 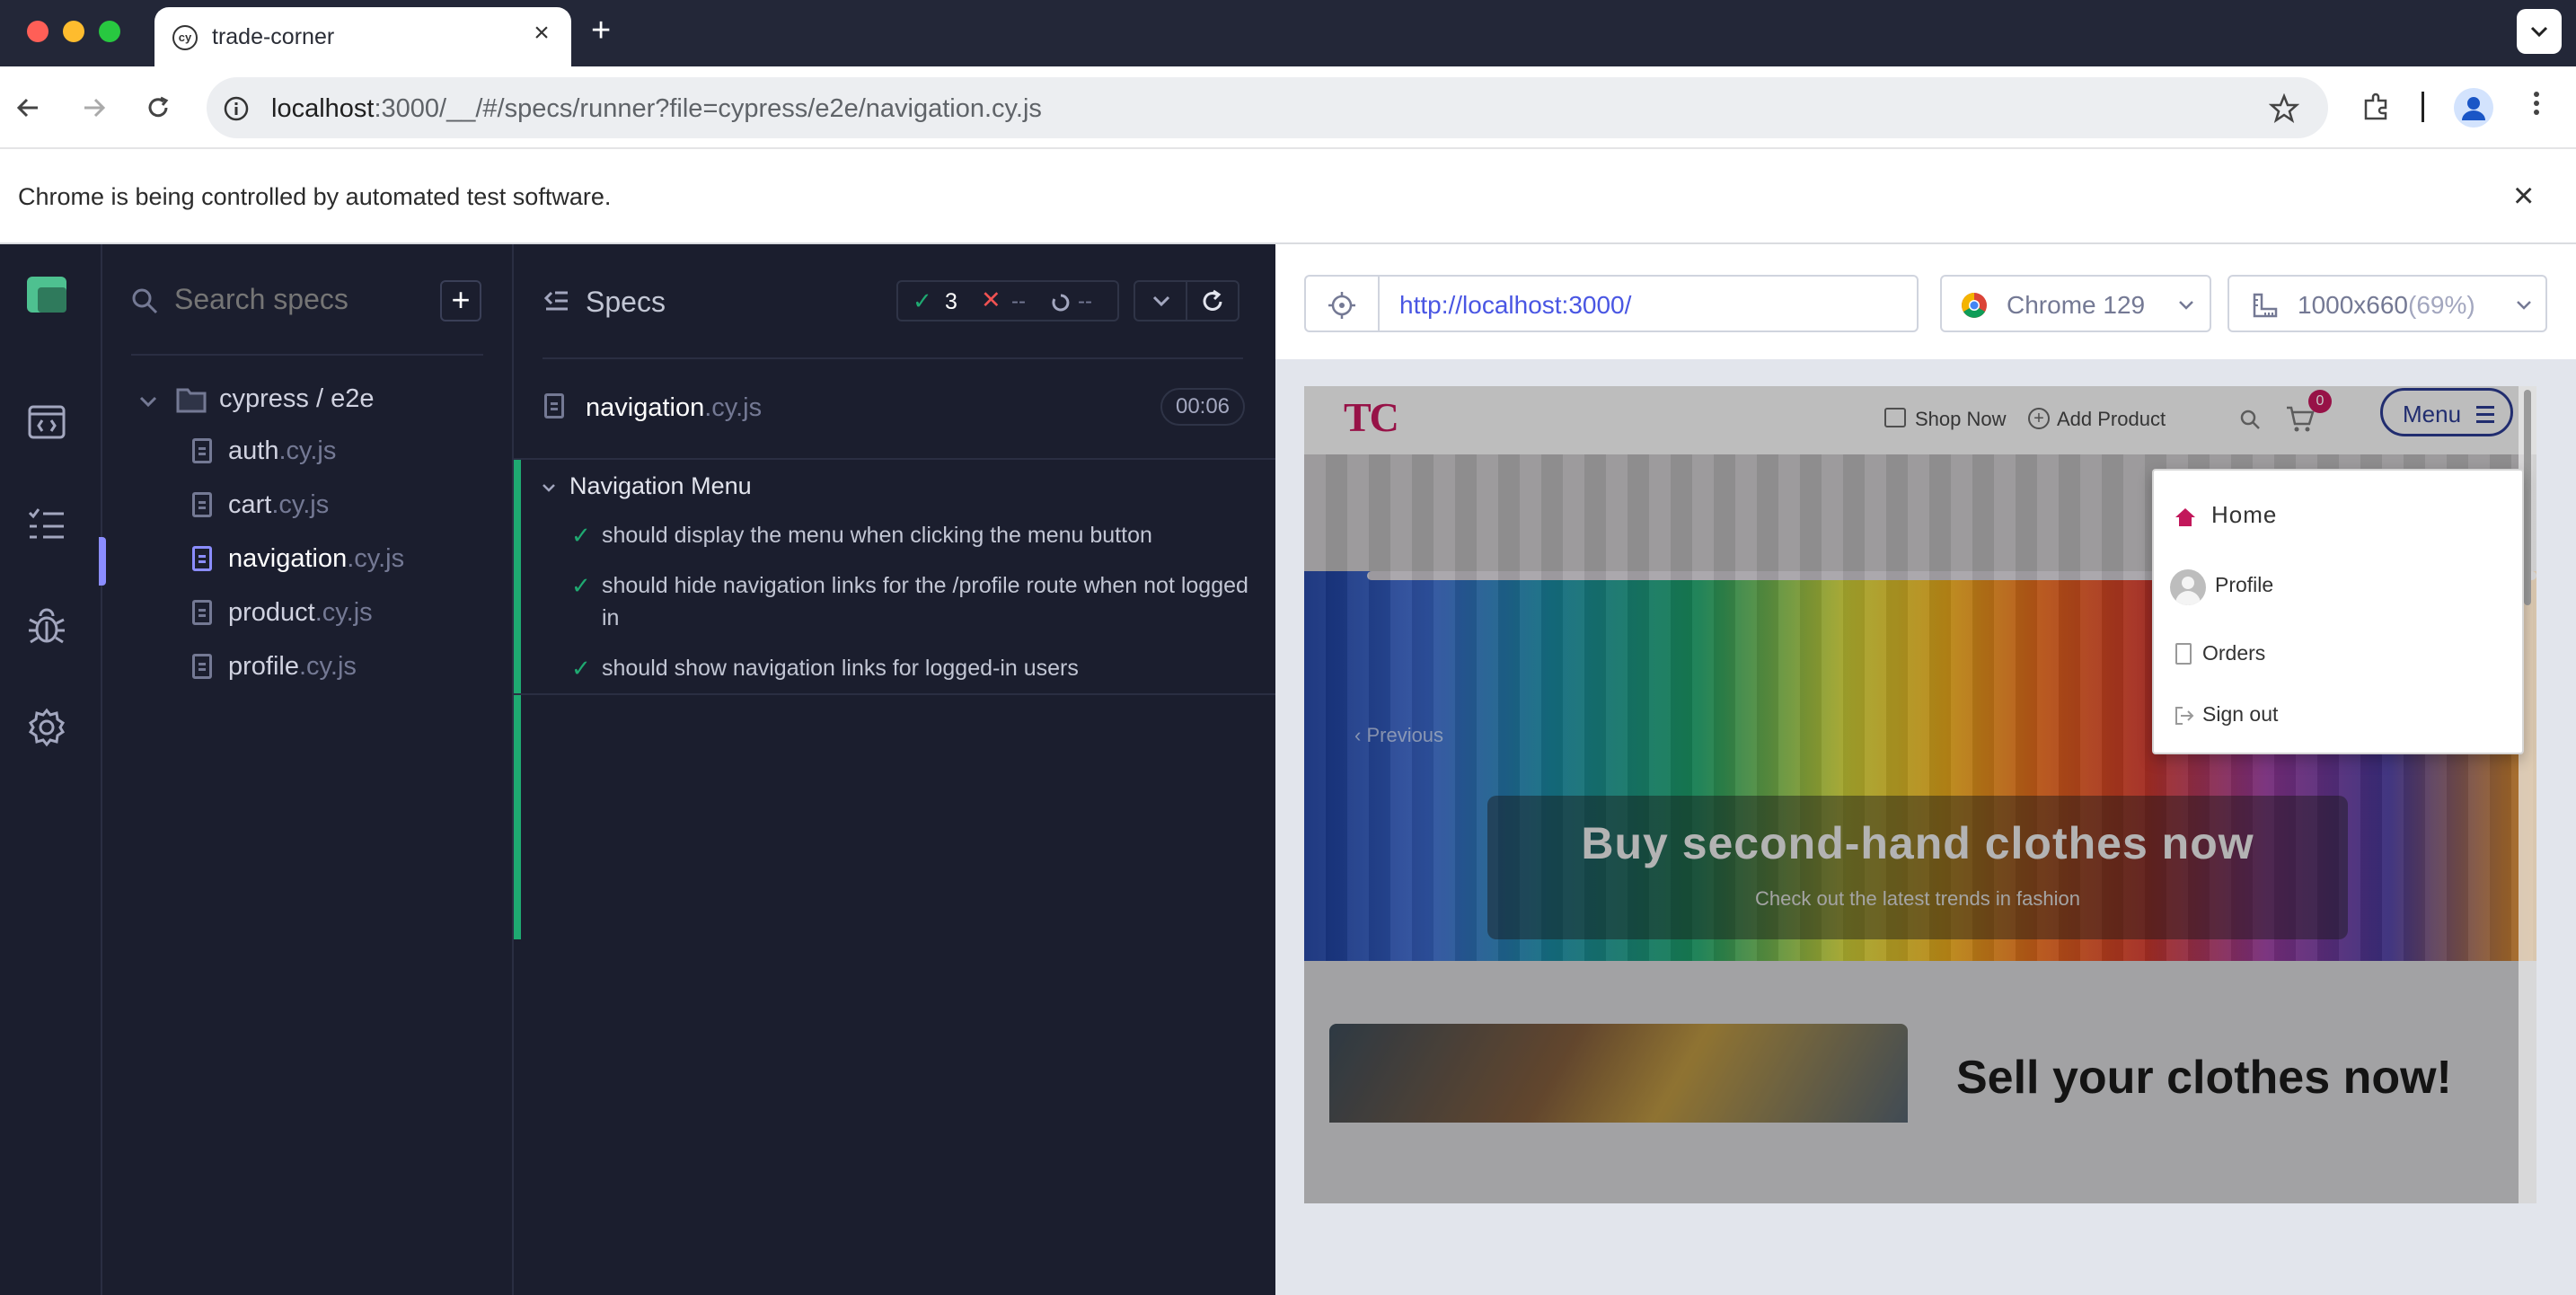 I want to click on extensions-puzzle-icon, so click(x=2376, y=108).